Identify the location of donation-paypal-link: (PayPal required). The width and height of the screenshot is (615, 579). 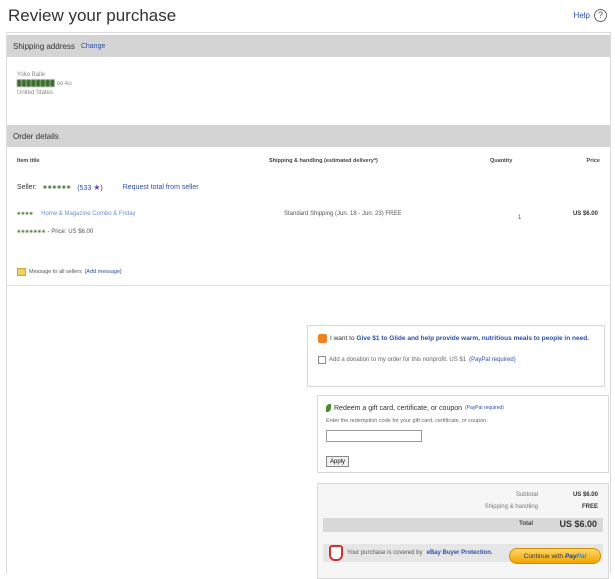
(492, 360).